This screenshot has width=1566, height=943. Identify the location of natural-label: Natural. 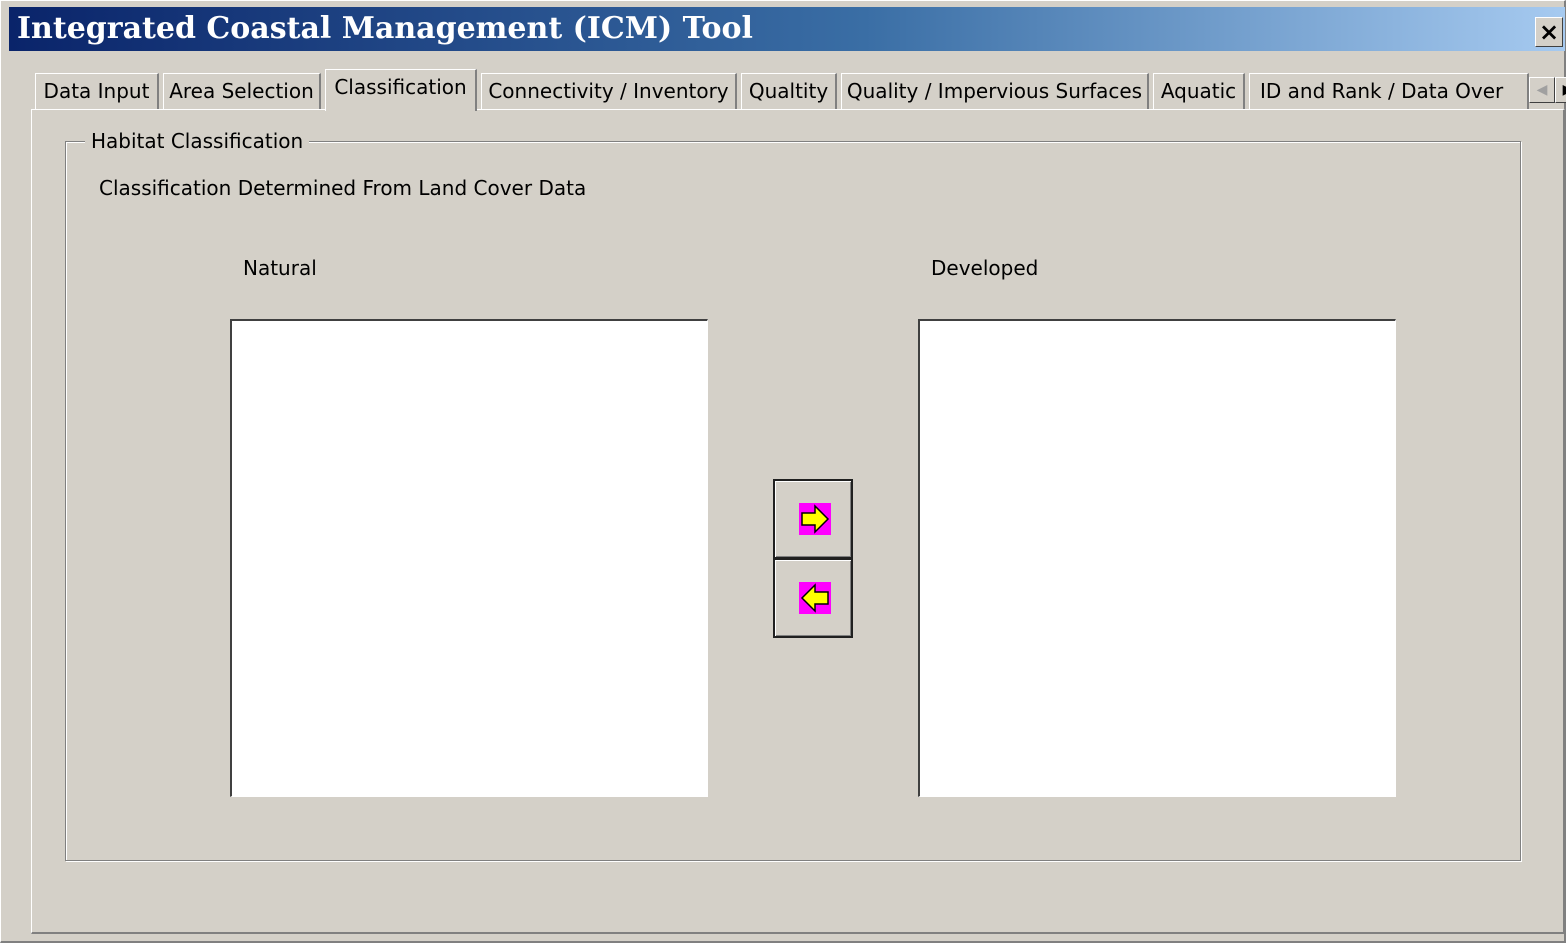
(280, 268).